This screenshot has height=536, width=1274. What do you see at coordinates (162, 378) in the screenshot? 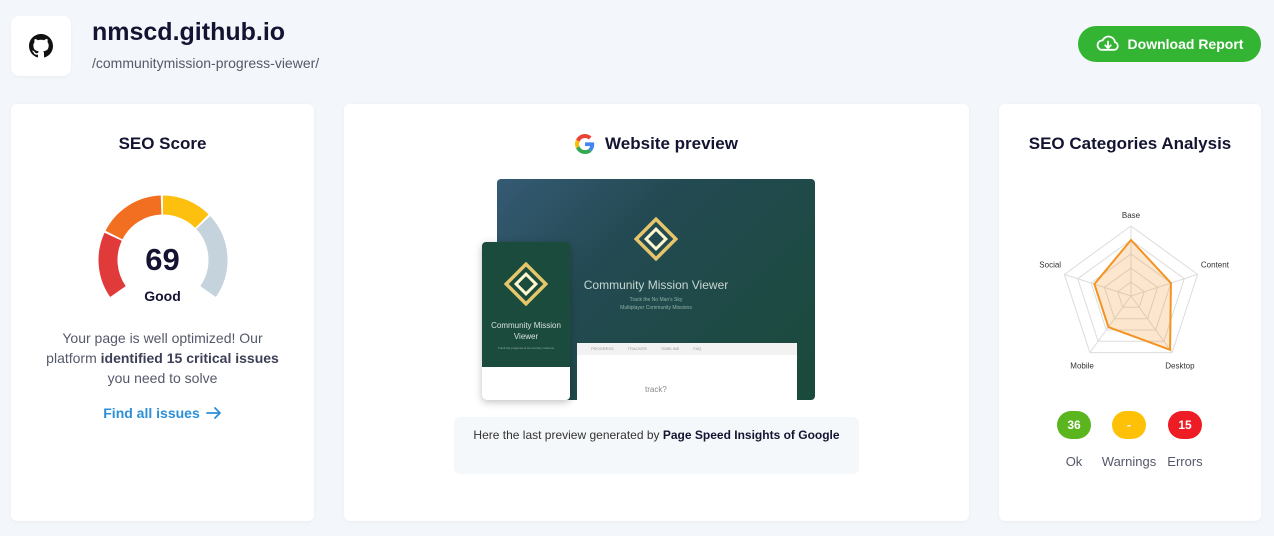
I see `score-desc-post: you need to solve` at bounding box center [162, 378].